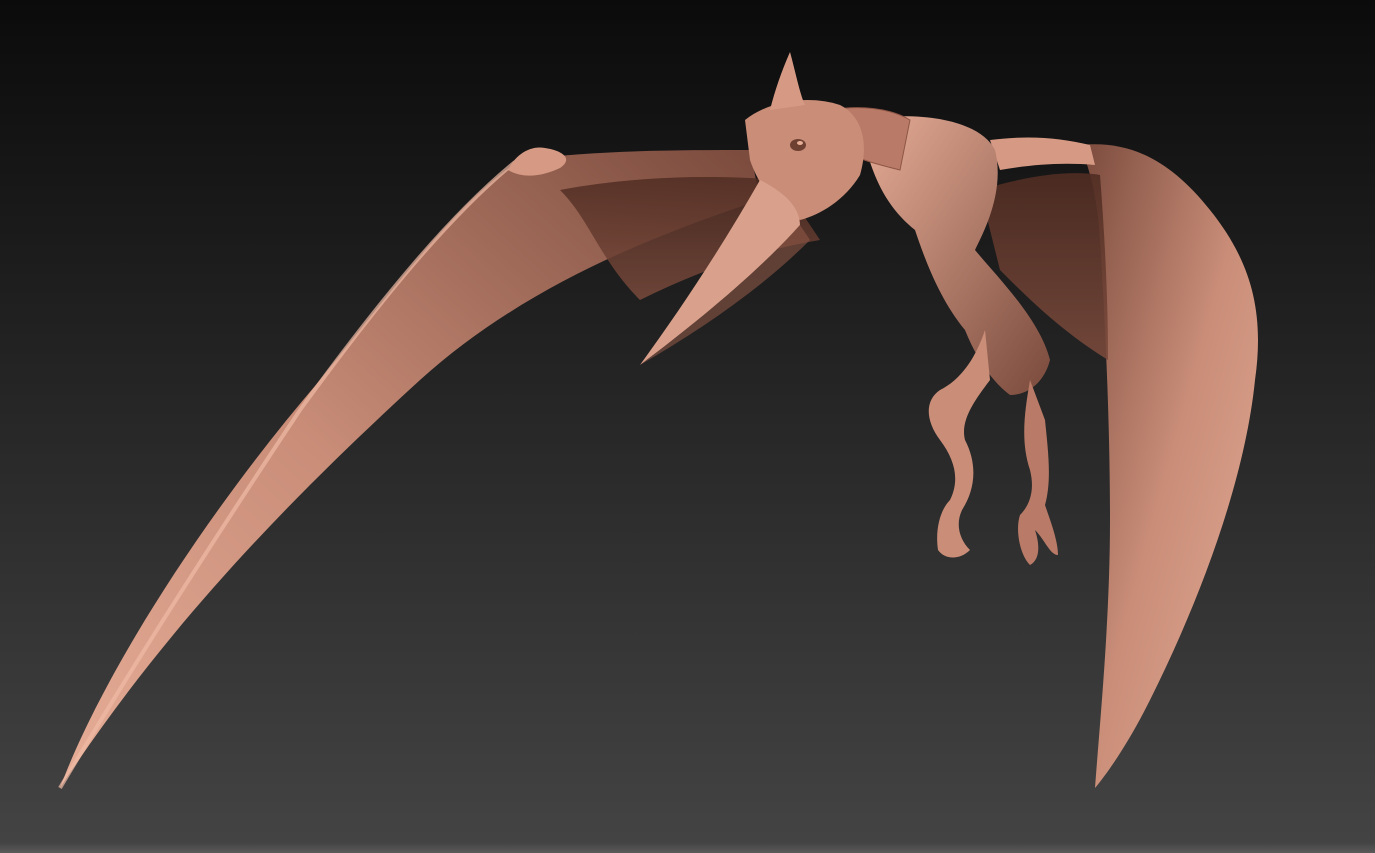  Describe the element at coordinates (787, 81) in the screenshot. I see `crest` at that location.